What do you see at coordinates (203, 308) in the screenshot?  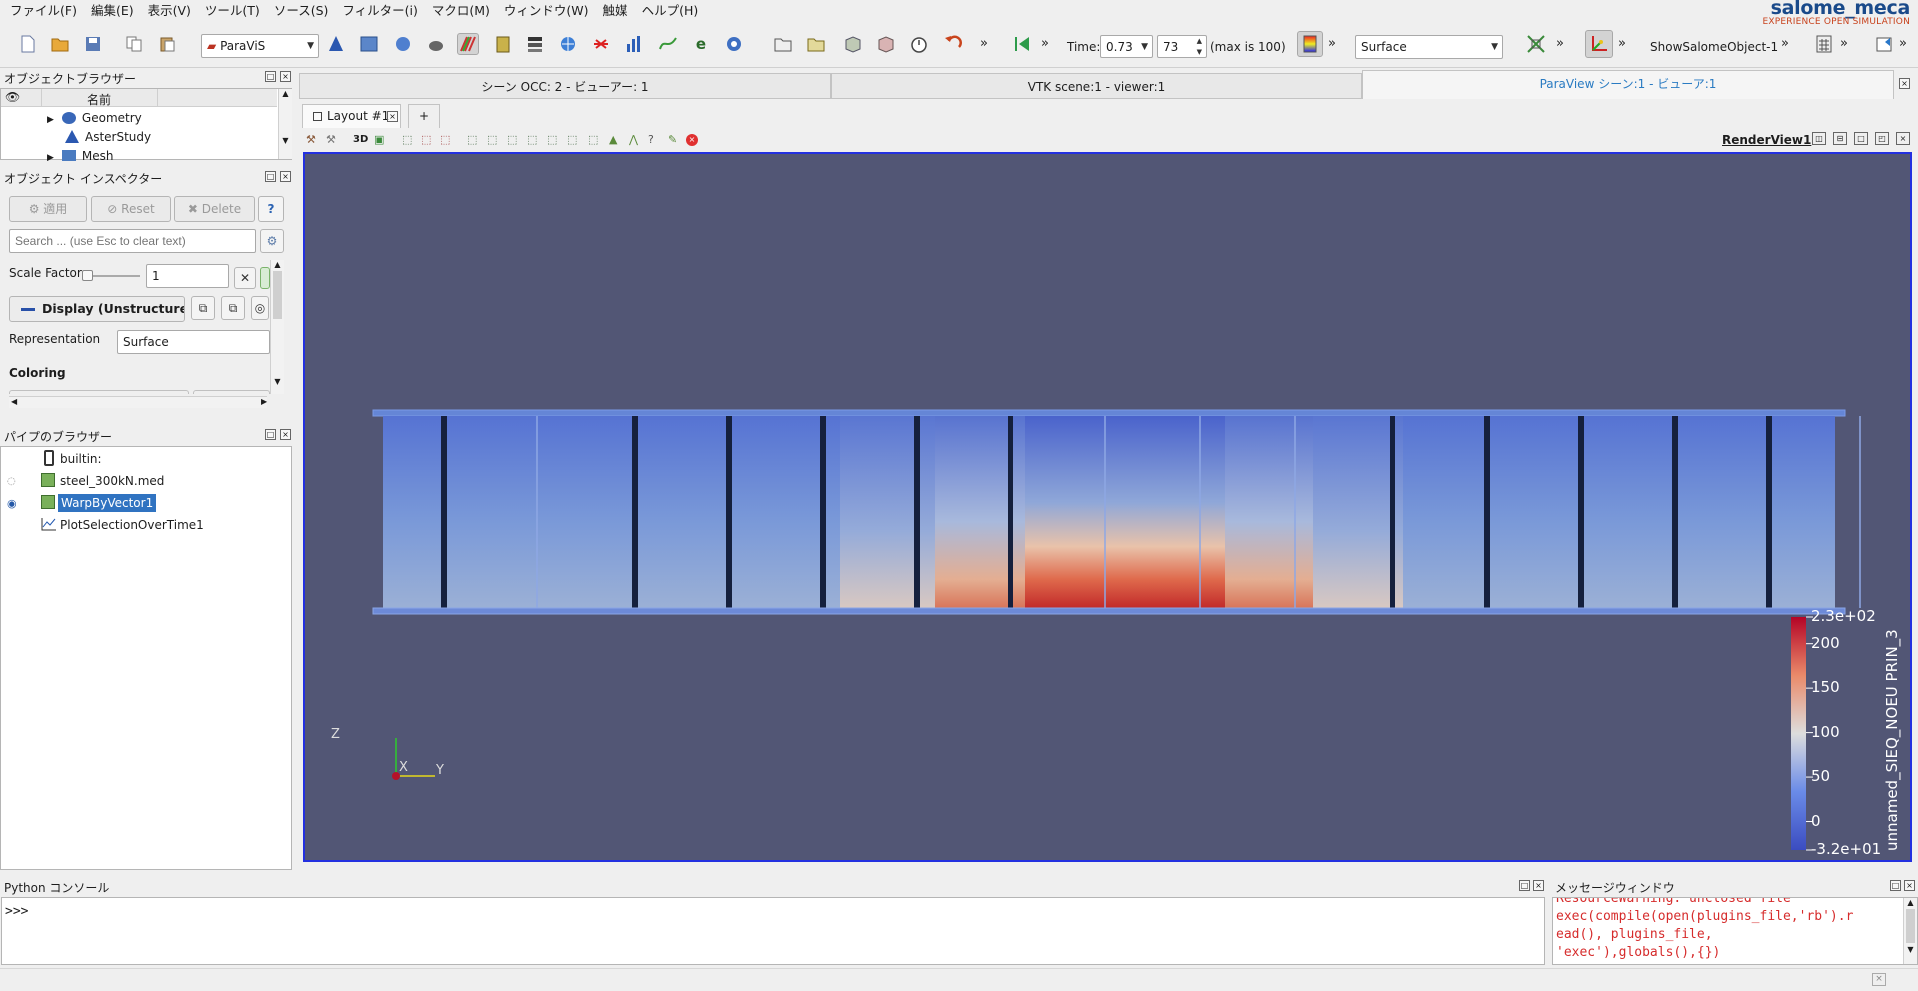 I see `copy-properties-icon: ⧉` at bounding box center [203, 308].